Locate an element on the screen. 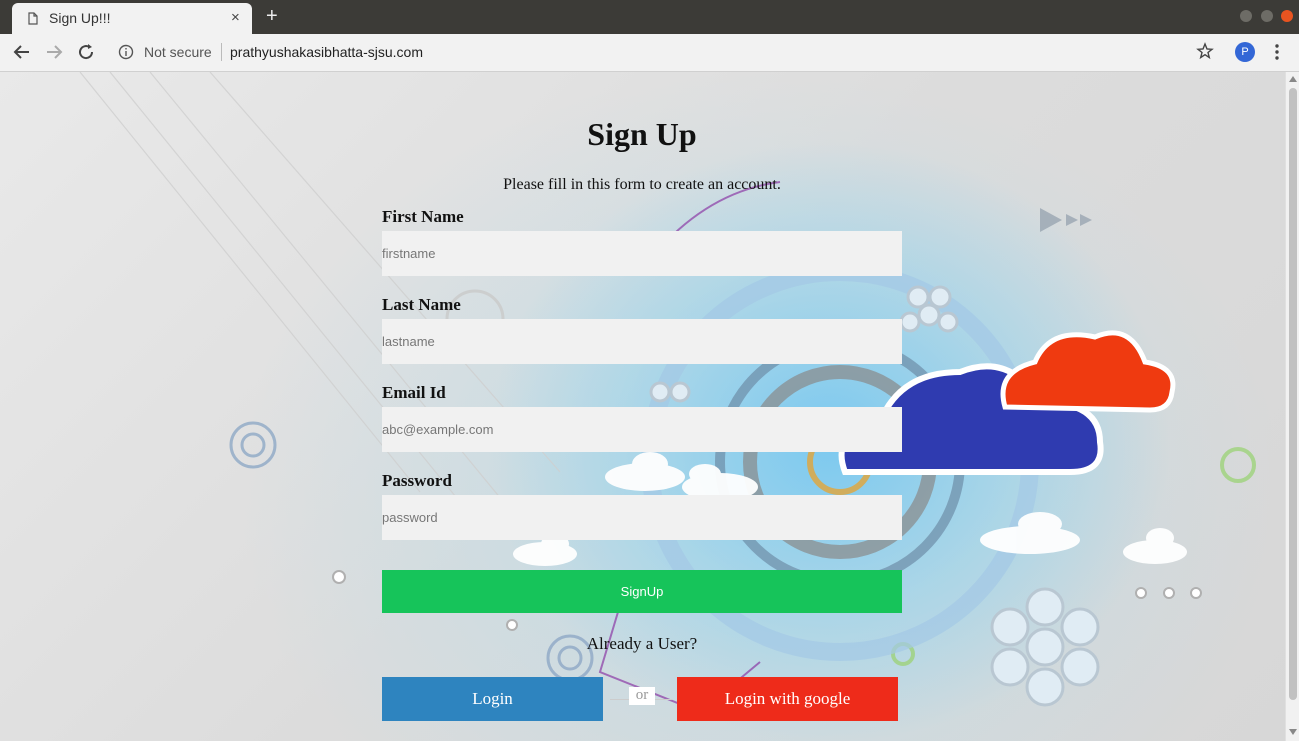  divider is located at coordinates (221, 52).